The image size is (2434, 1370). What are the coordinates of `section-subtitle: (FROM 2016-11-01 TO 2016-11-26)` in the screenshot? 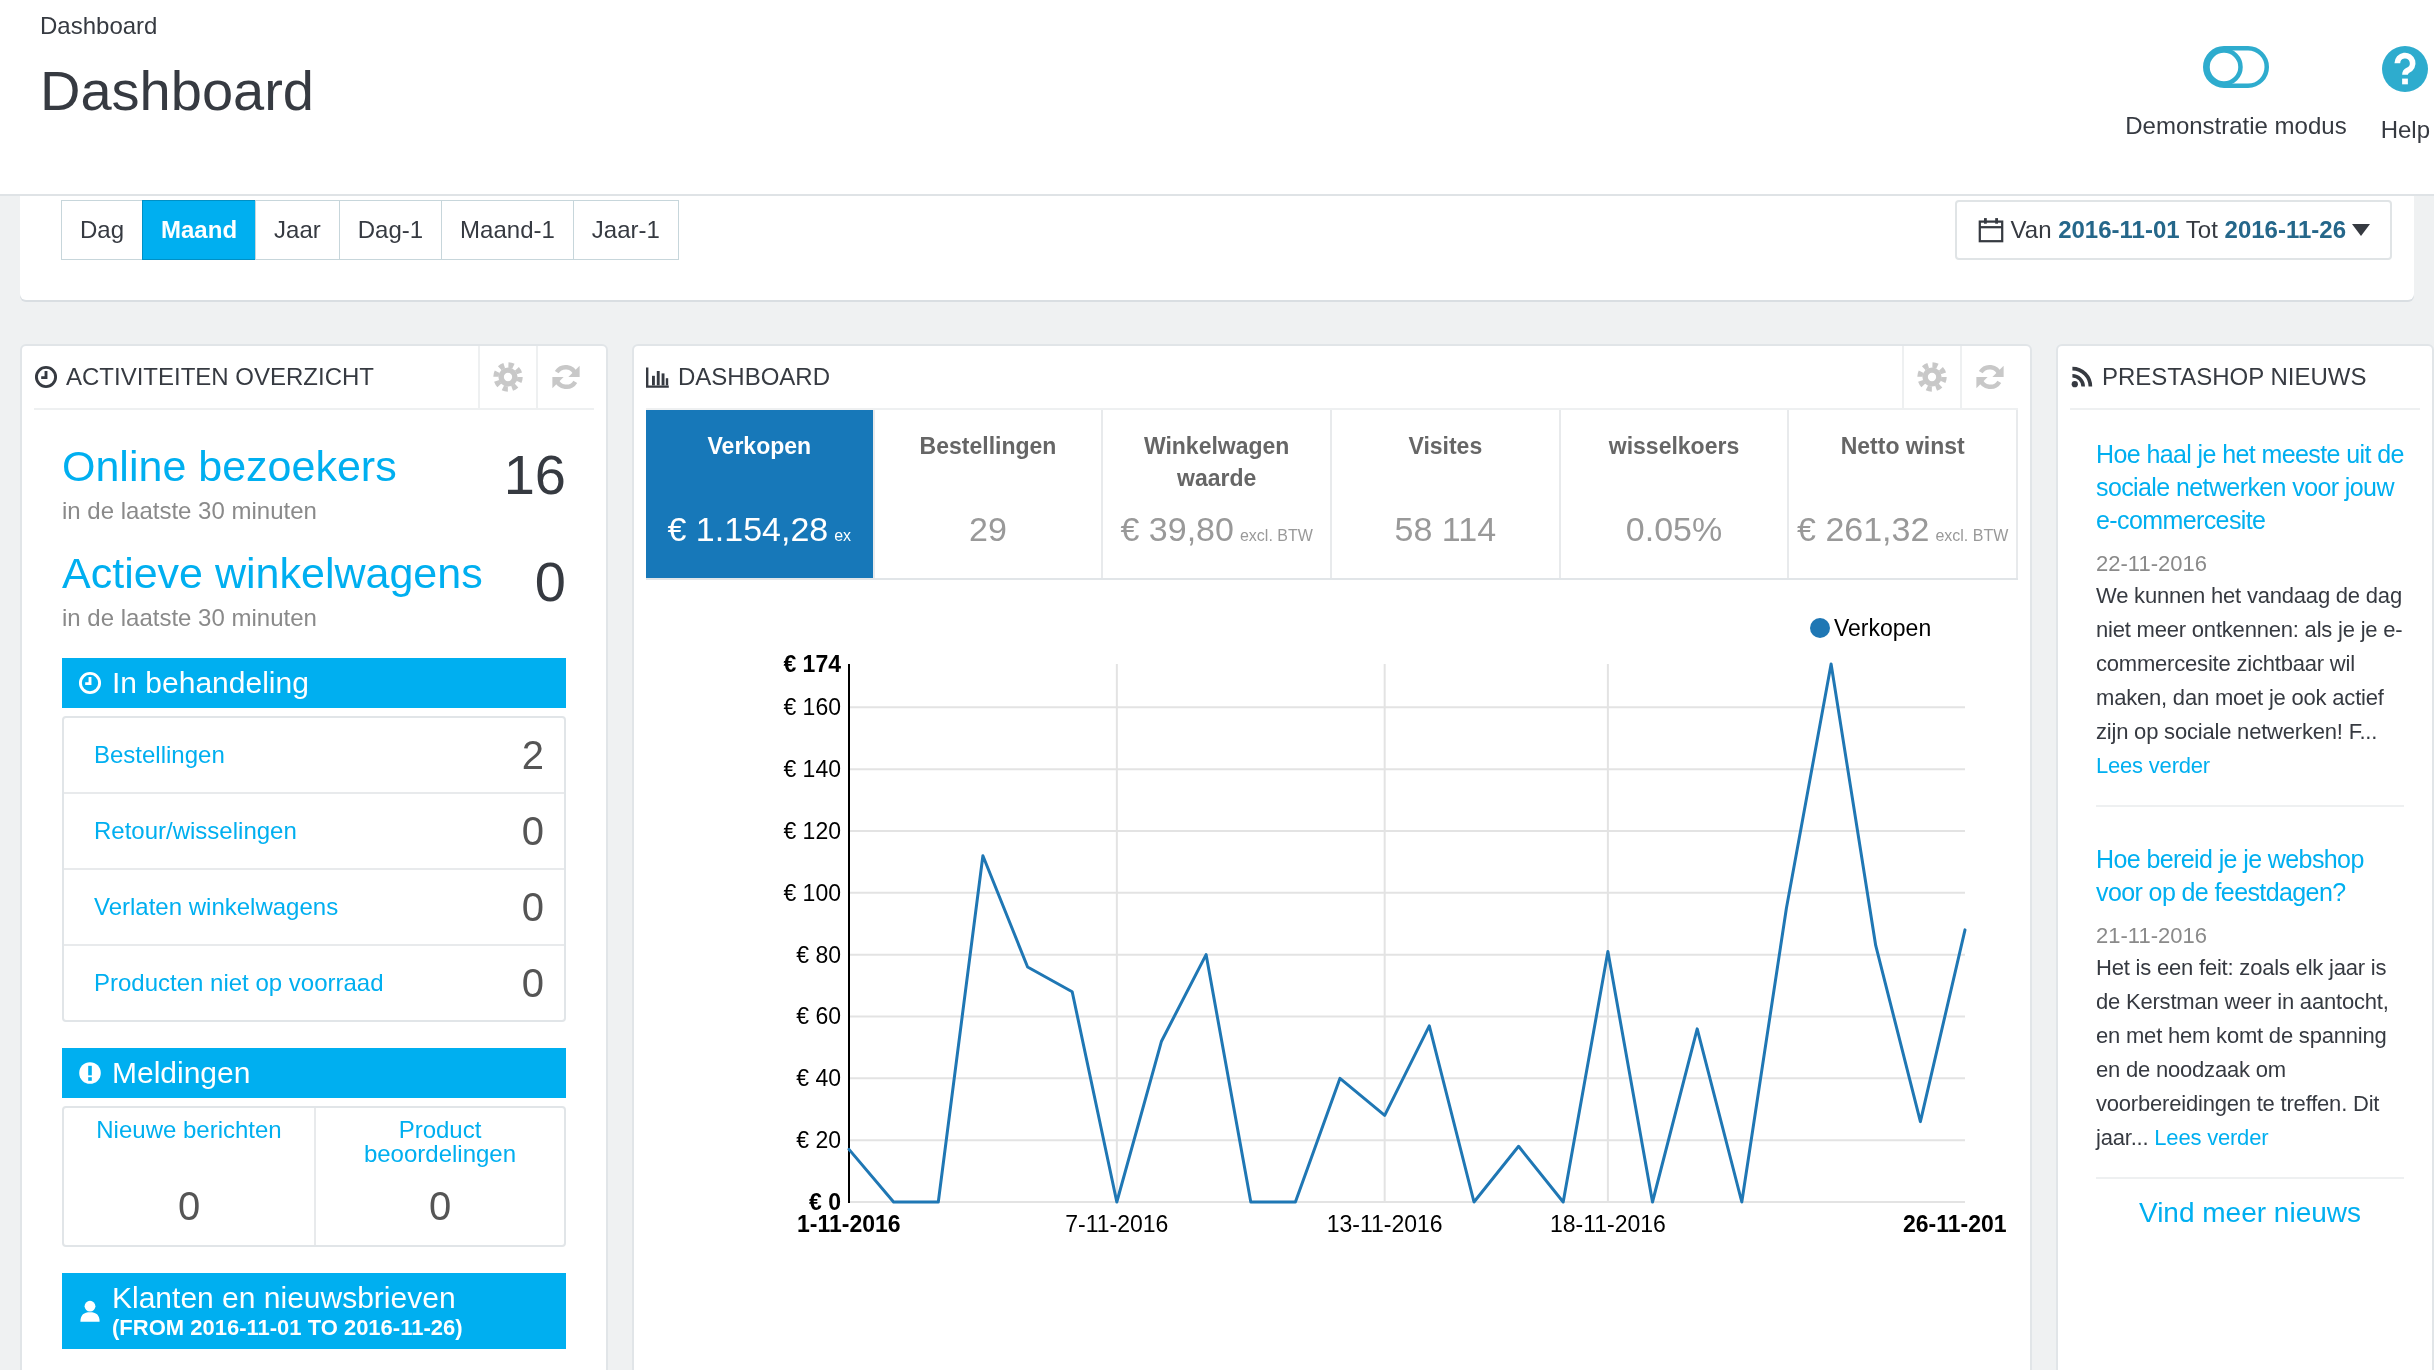 It's located at (287, 1328).